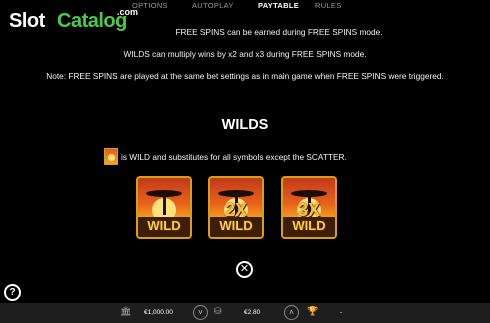 This screenshot has width=490, height=323. Describe the element at coordinates (236, 207) in the screenshot. I see `wild-2x-tile: 2X WILD` at that location.